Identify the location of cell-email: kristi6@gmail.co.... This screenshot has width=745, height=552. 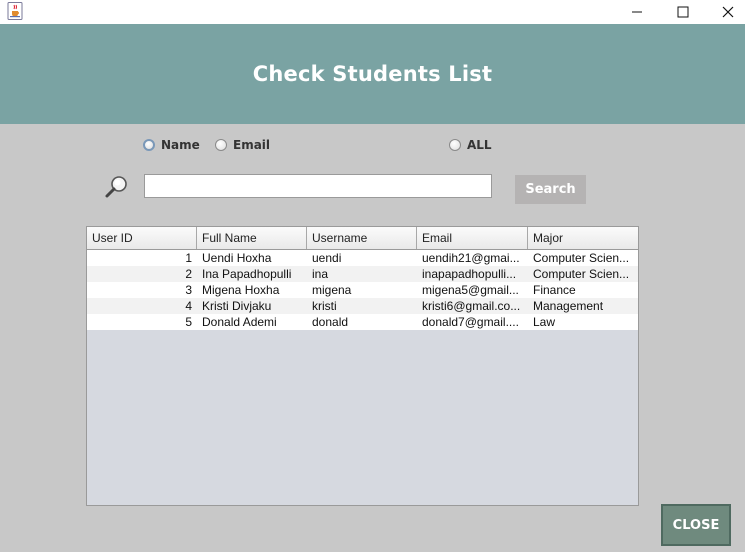
(471, 306).